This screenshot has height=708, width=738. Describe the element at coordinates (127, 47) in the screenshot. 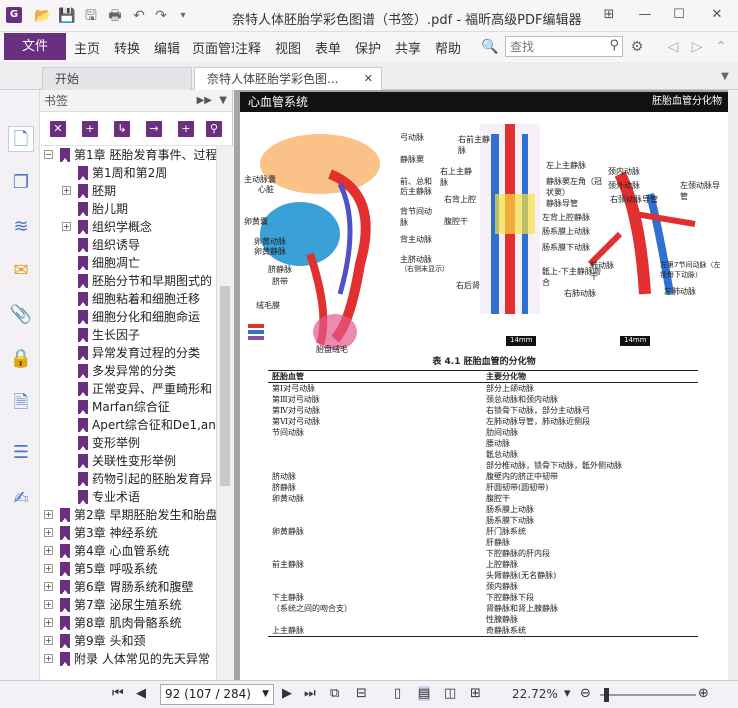

I see `menu-convert: 转换` at that location.